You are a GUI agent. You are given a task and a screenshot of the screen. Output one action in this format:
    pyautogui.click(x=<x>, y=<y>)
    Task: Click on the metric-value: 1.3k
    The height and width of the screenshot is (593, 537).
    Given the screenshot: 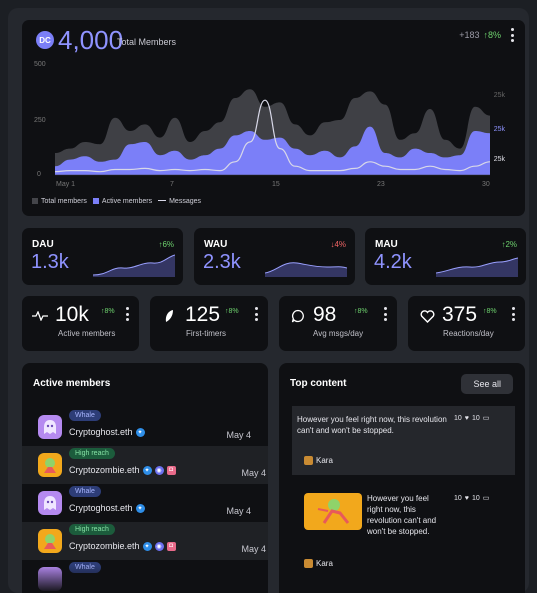 What is the action you would take?
    pyautogui.click(x=50, y=262)
    